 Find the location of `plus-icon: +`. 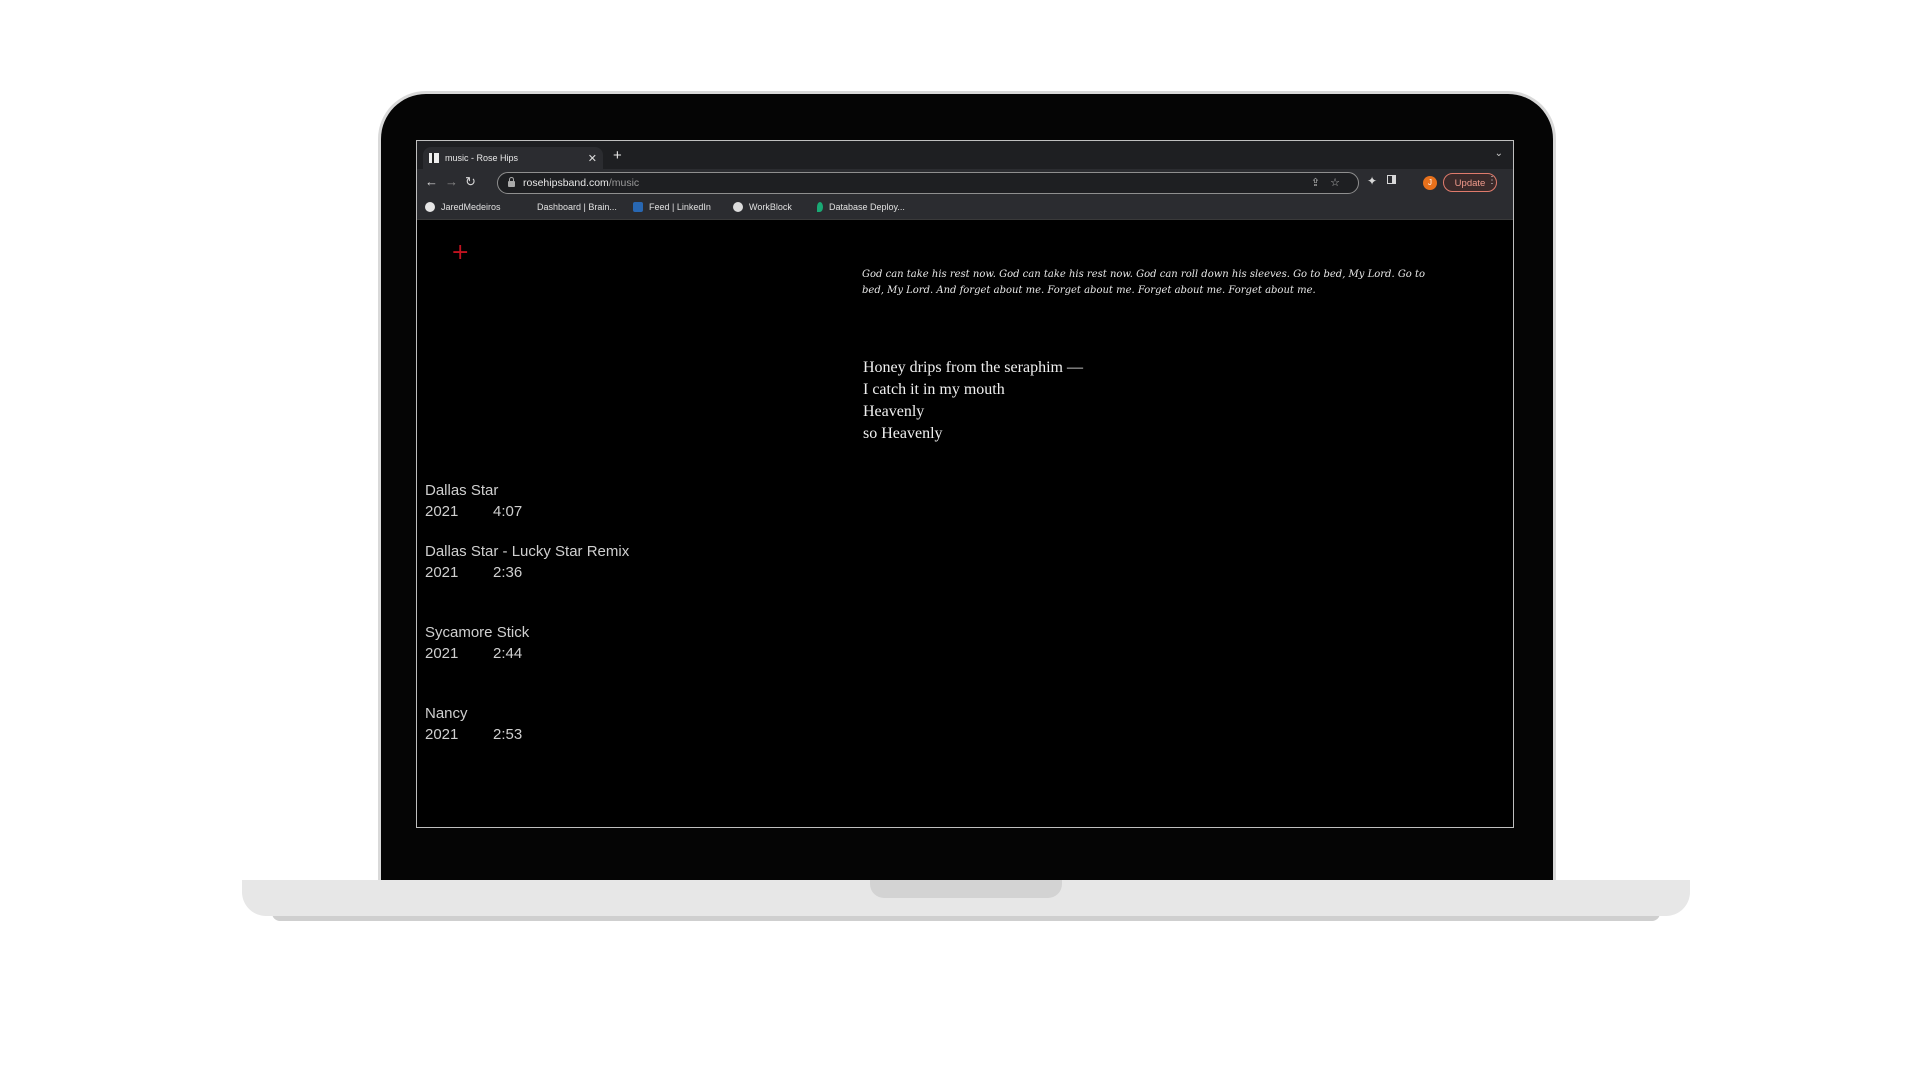

plus-icon: + is located at coordinates (460, 253).